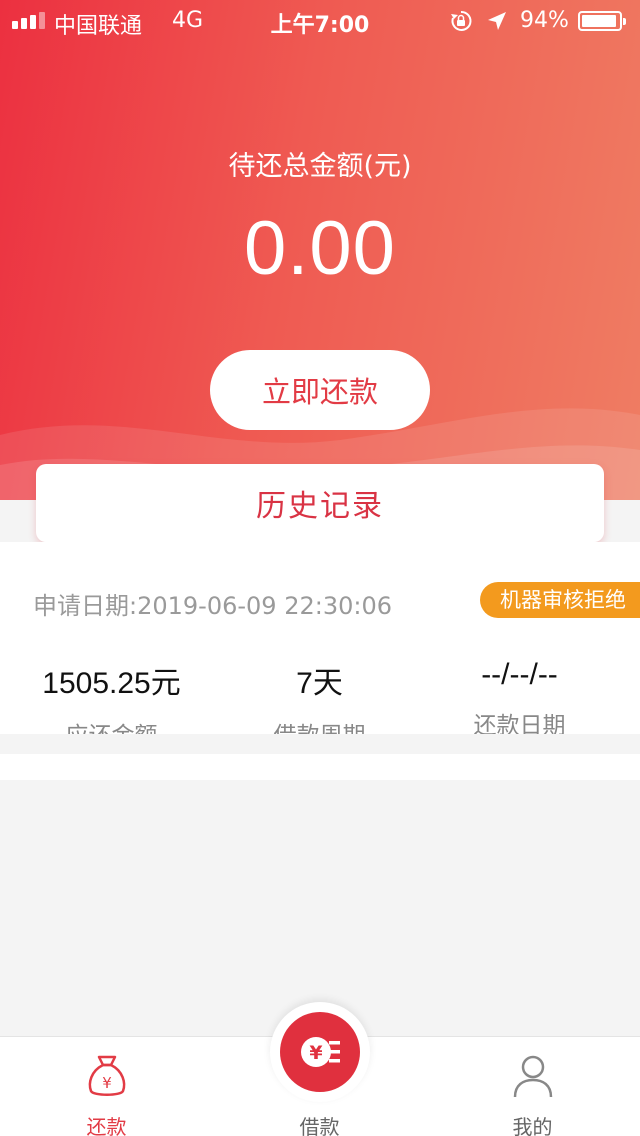  What do you see at coordinates (319, 683) in the screenshot?
I see `loan-term-value: 7天` at bounding box center [319, 683].